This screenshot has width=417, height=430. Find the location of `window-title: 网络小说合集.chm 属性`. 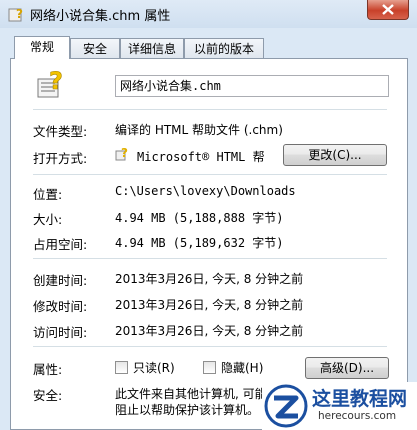

window-title: 网络小说合集.chm 属性 is located at coordinates (100, 16).